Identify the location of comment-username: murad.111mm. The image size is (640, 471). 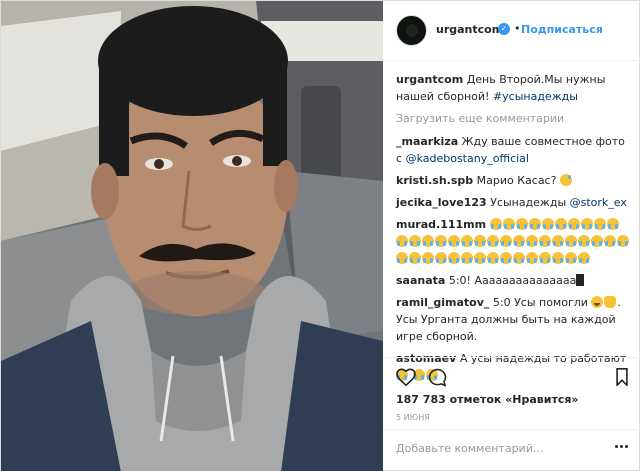
(441, 224).